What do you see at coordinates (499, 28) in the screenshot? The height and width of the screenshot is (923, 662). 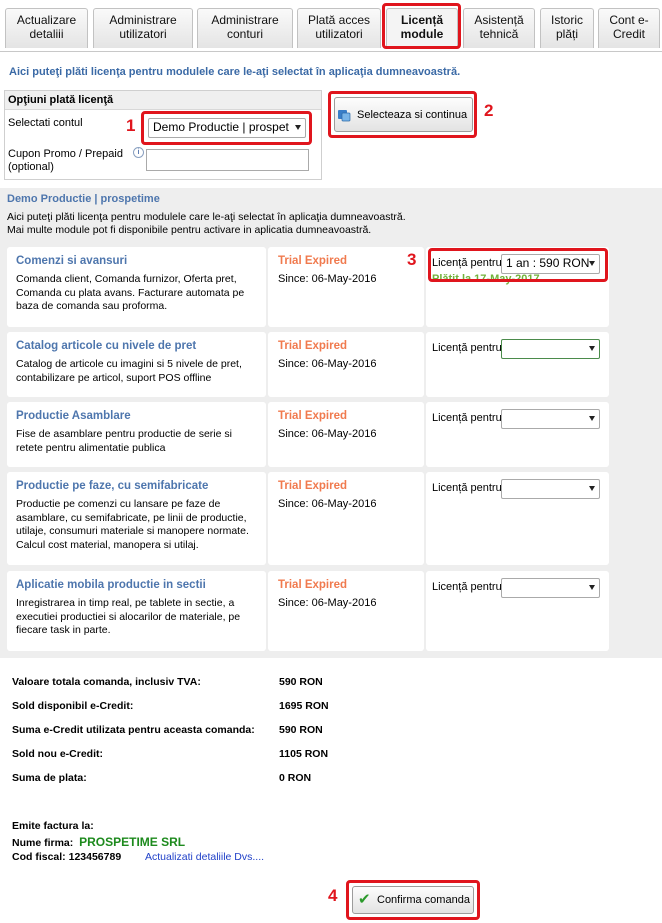 I see `tab-asistenta-tehnica: Asistență tehnică` at bounding box center [499, 28].